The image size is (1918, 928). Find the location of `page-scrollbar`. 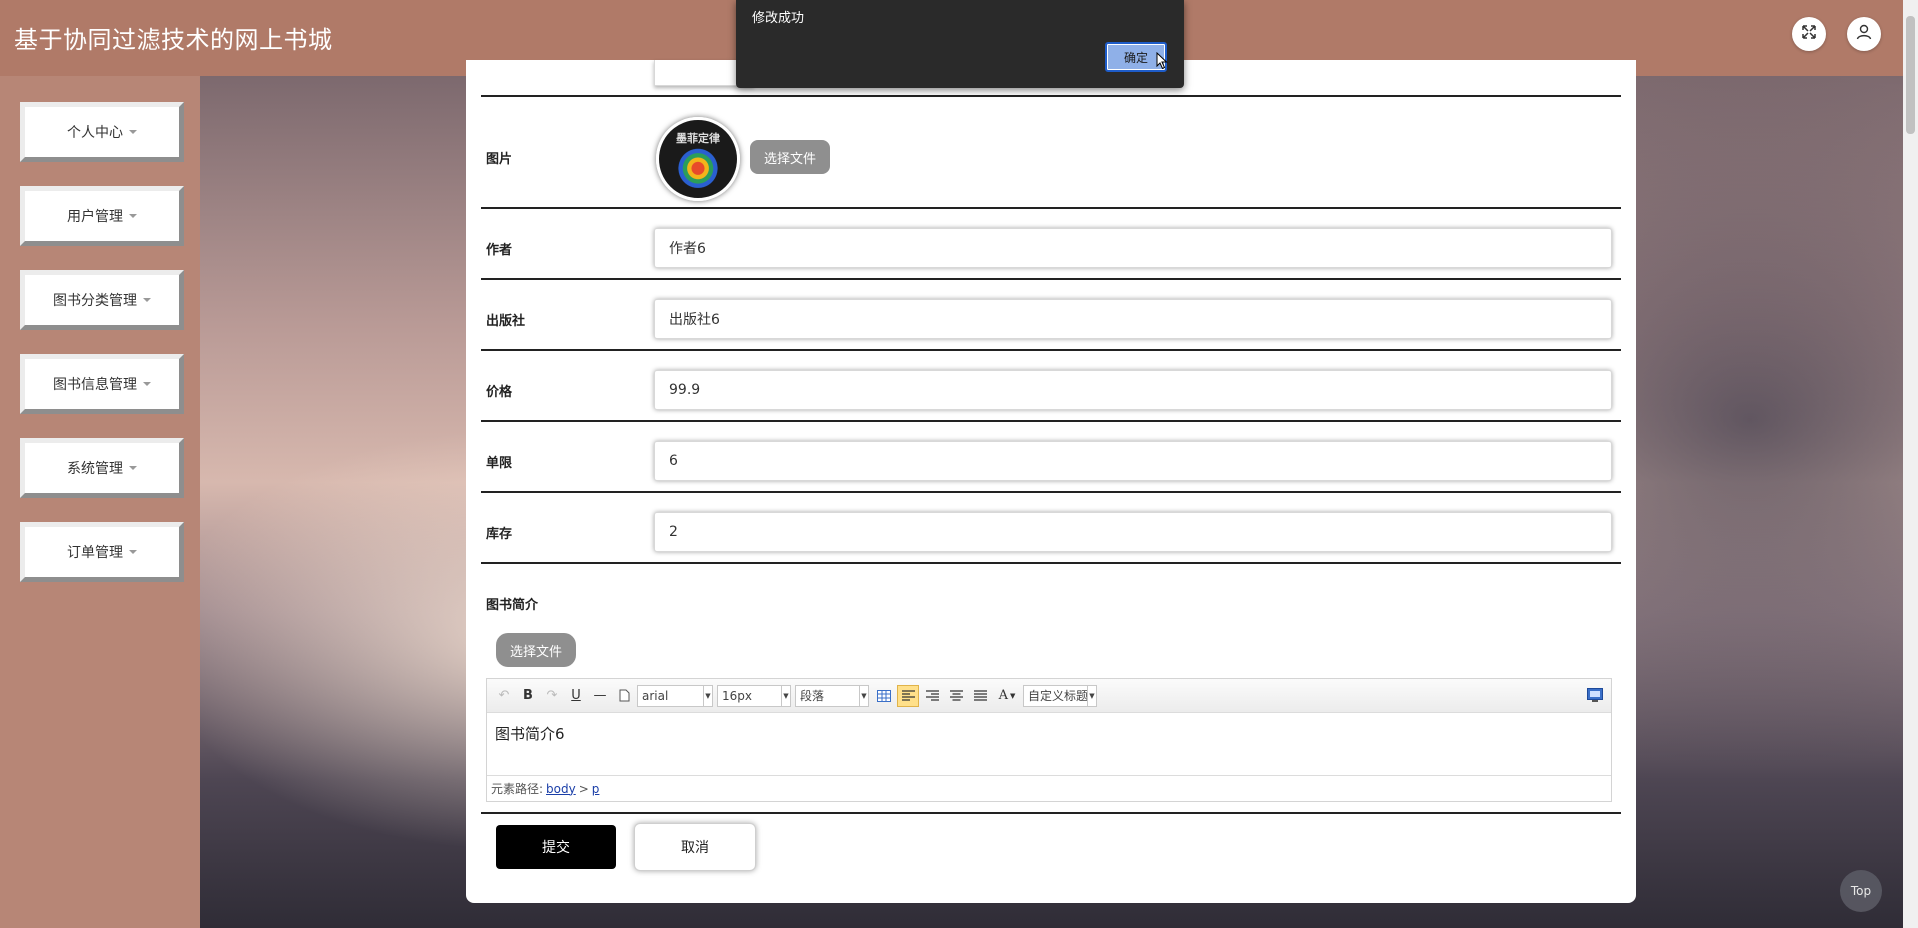

page-scrollbar is located at coordinates (1910, 464).